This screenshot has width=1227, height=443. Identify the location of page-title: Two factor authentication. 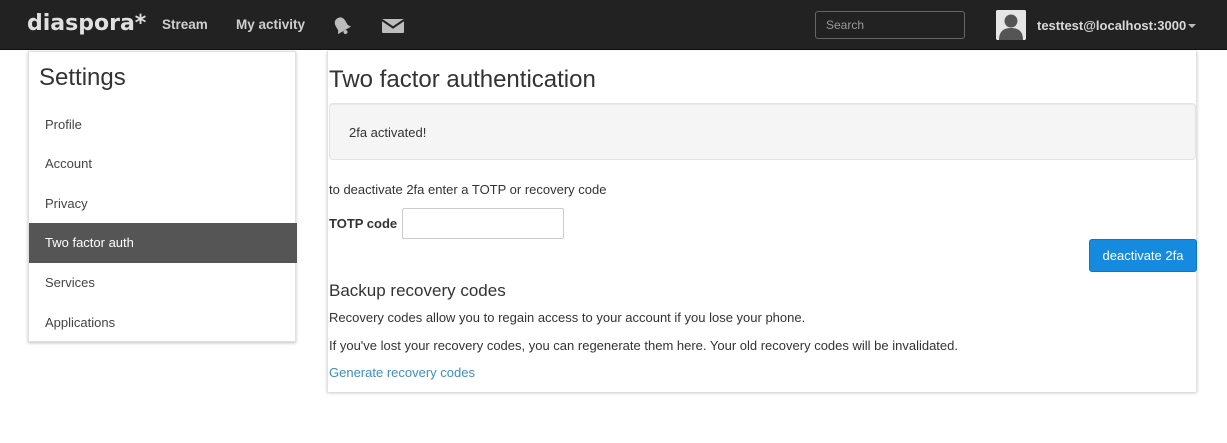
(462, 79).